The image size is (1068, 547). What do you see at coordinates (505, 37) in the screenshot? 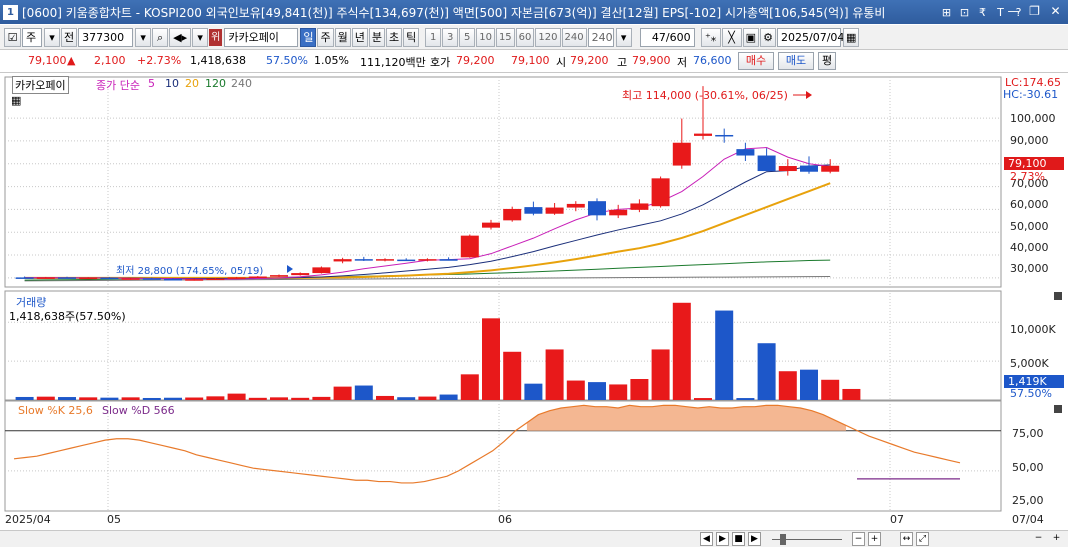
I see `interval-15: 15` at bounding box center [505, 37].